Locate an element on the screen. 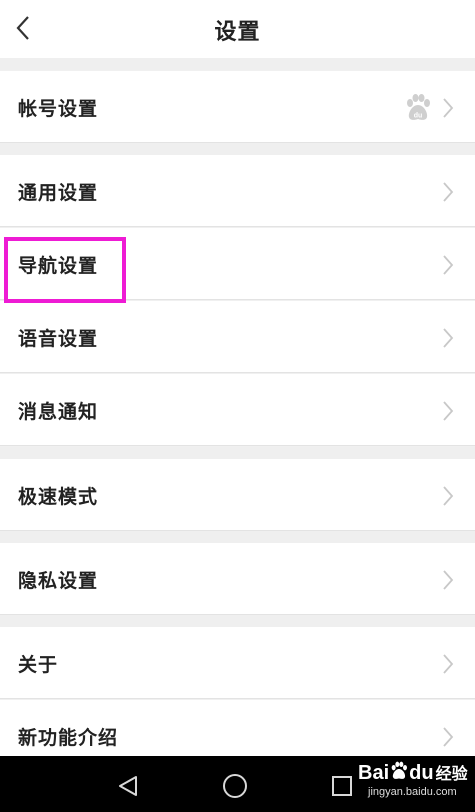 This screenshot has height=812, width=475. nav-recent-apps-icon is located at coordinates (342, 786).